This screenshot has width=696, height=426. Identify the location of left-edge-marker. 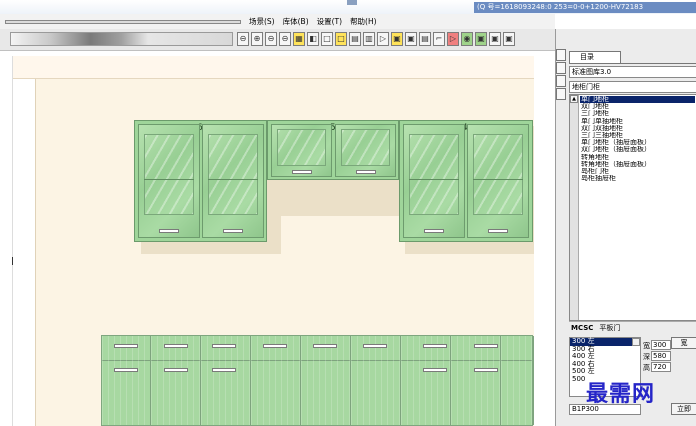
(12, 261).